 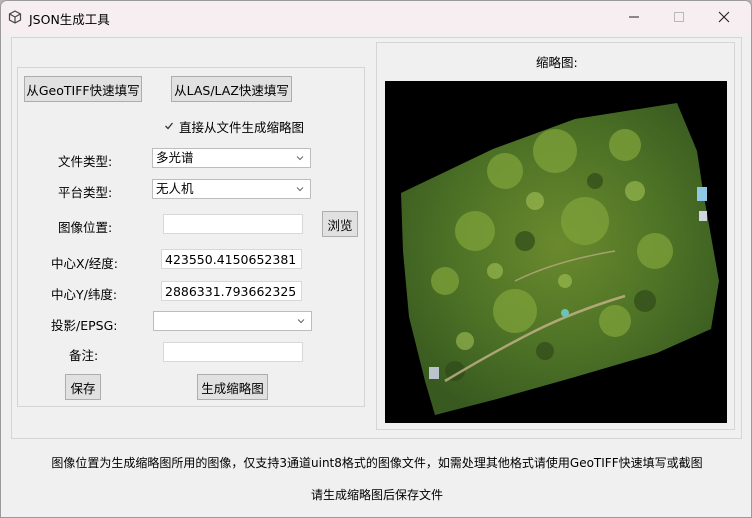 I want to click on platform-type-select: 无人机, so click(x=231, y=189).